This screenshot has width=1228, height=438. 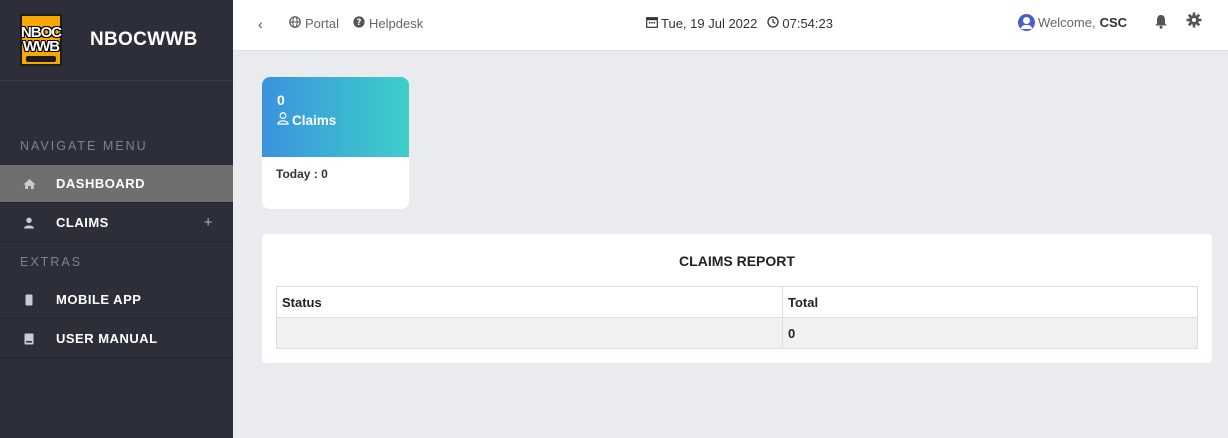 I want to click on user-menu: Welcome, CSC, so click(x=1072, y=22).